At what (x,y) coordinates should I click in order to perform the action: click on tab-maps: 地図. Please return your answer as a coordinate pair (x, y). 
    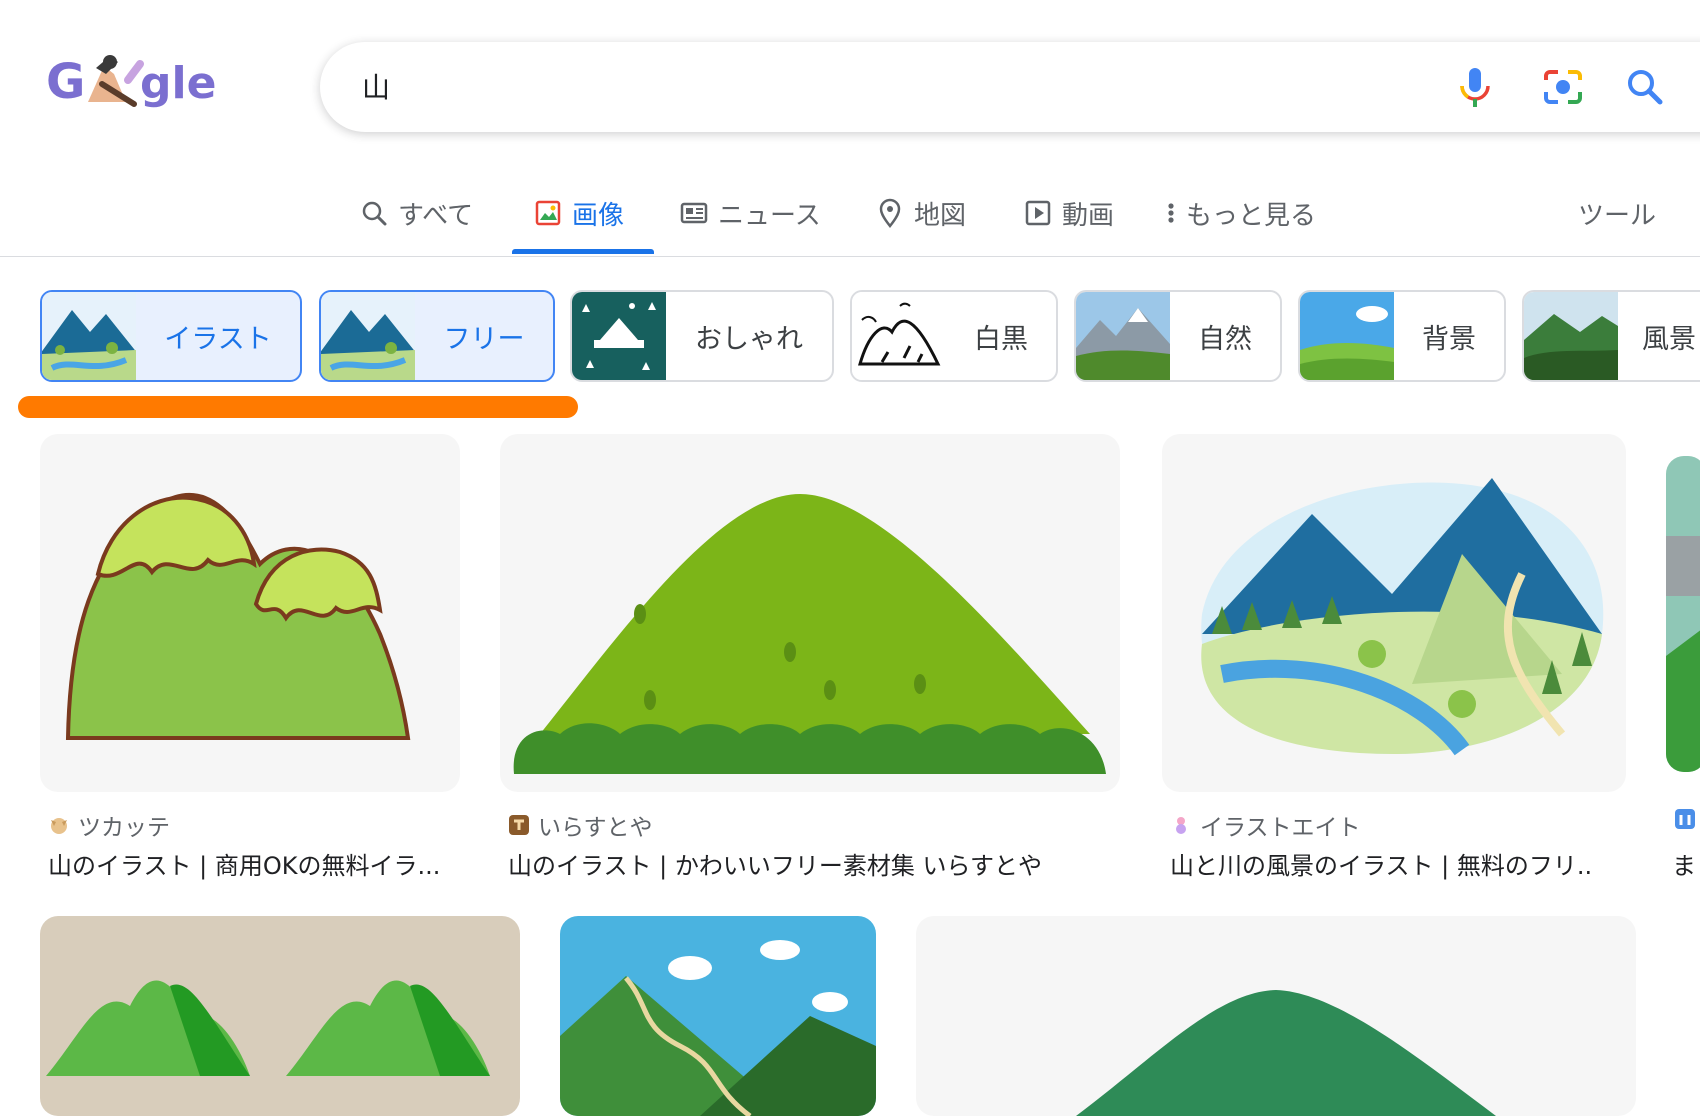
    Looking at the image, I should click on (921, 213).